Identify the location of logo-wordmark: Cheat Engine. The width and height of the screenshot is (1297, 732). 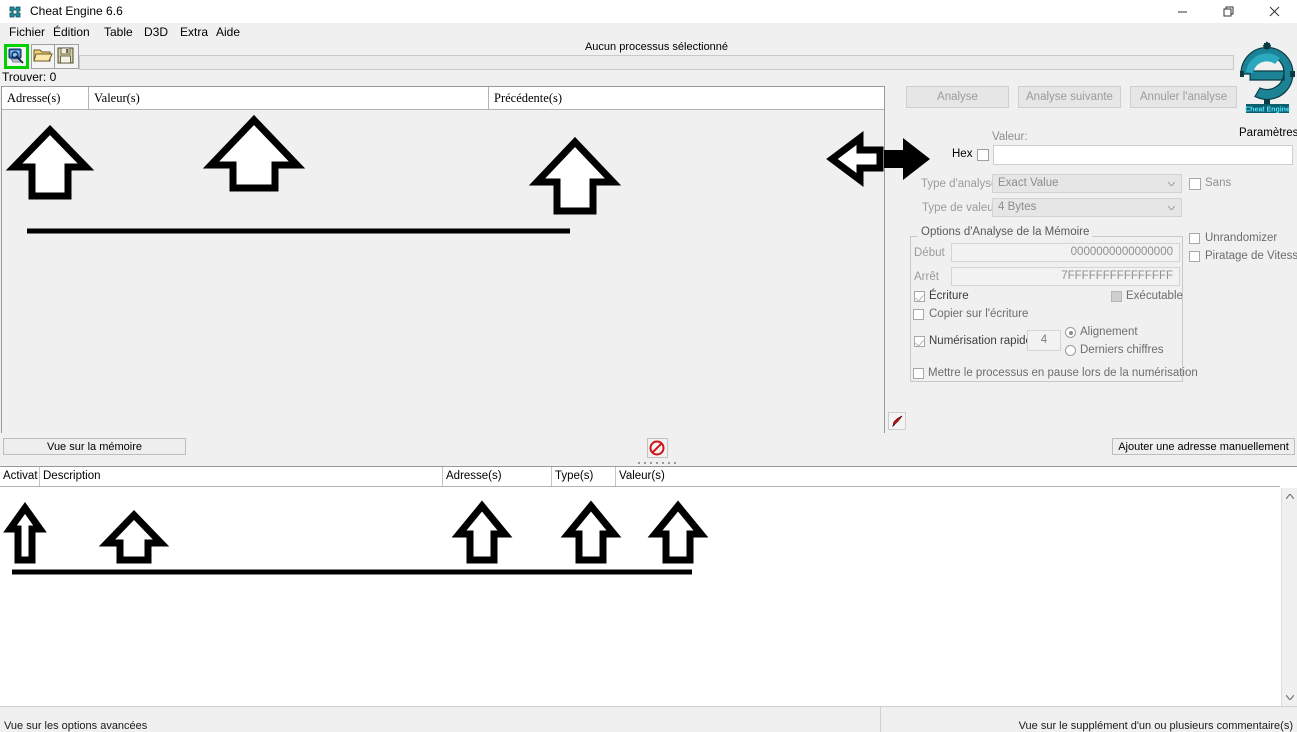
(1267, 110).